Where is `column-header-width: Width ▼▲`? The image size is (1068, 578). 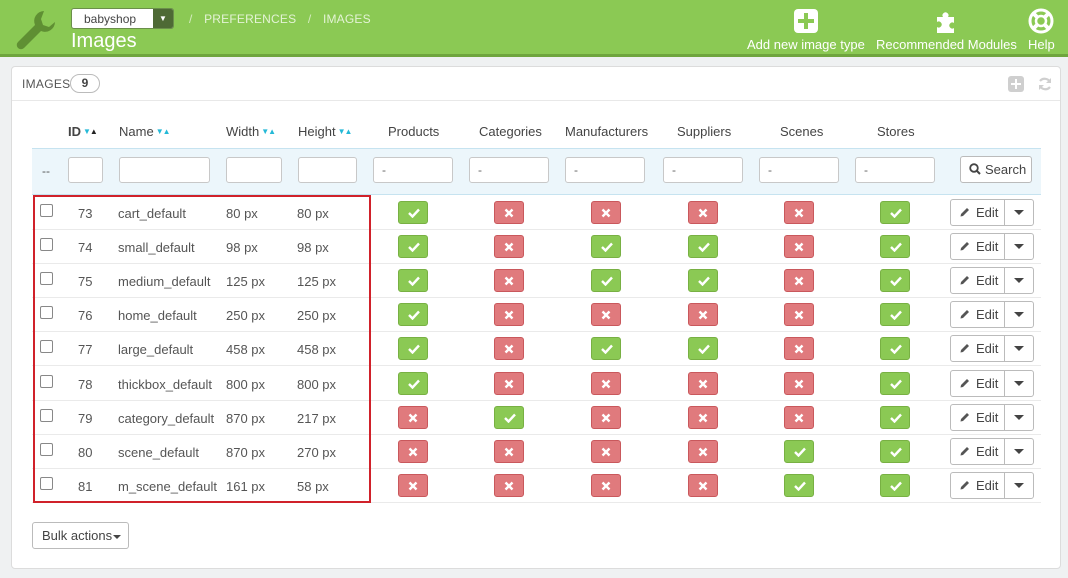
column-header-width: Width ▼▲ is located at coordinates (251, 131).